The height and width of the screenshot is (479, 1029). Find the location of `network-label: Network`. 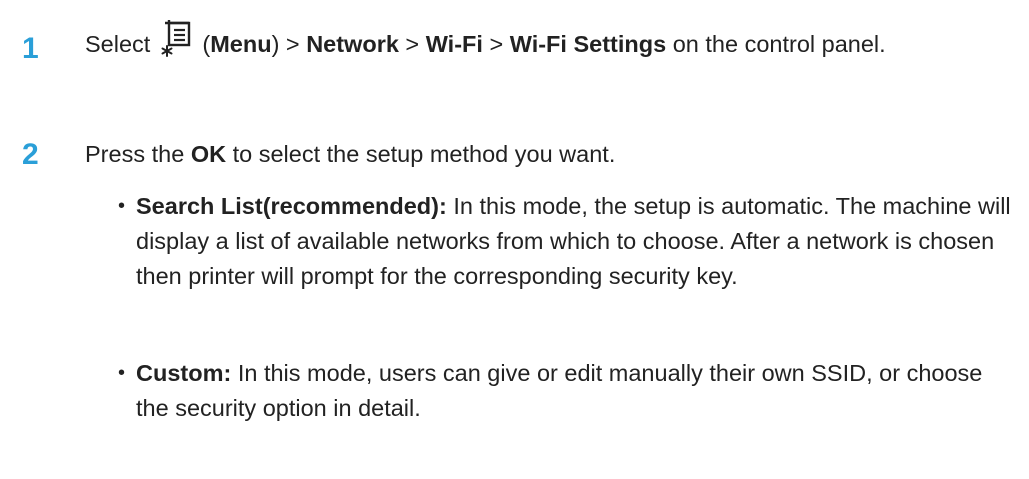

network-label: Network is located at coordinates (352, 44).